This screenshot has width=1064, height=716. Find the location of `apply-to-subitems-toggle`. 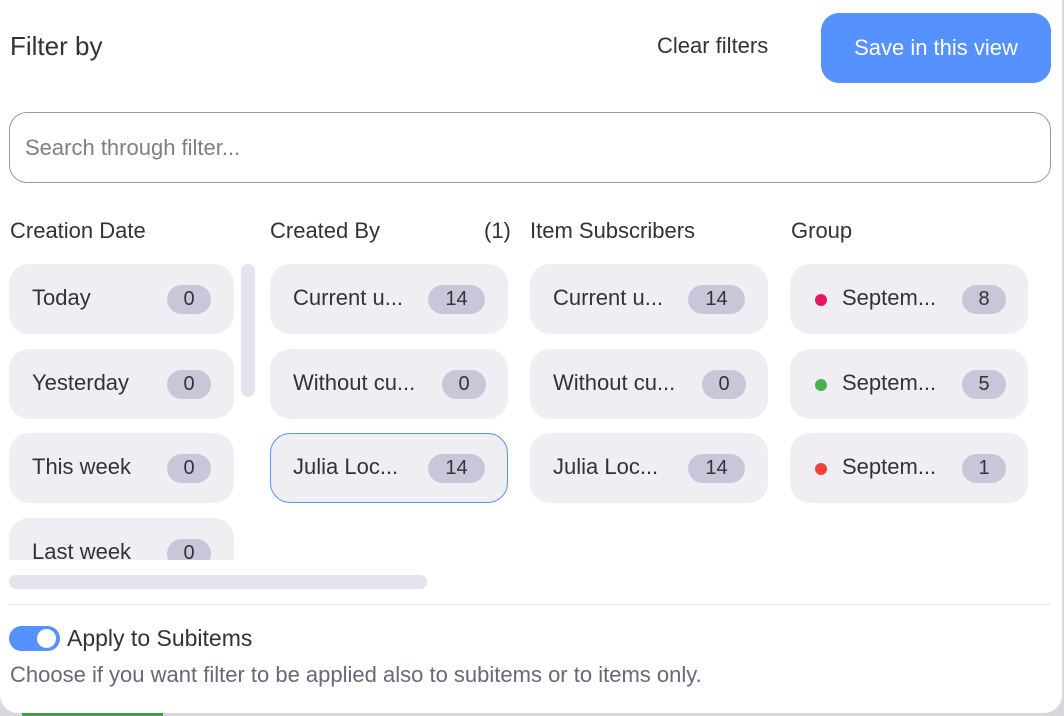

apply-to-subitems-toggle is located at coordinates (34, 638).